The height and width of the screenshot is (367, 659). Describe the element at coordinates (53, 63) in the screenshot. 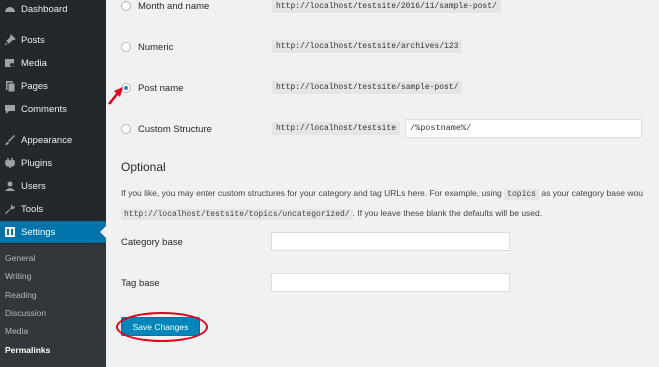

I see `menu-media: Media` at that location.